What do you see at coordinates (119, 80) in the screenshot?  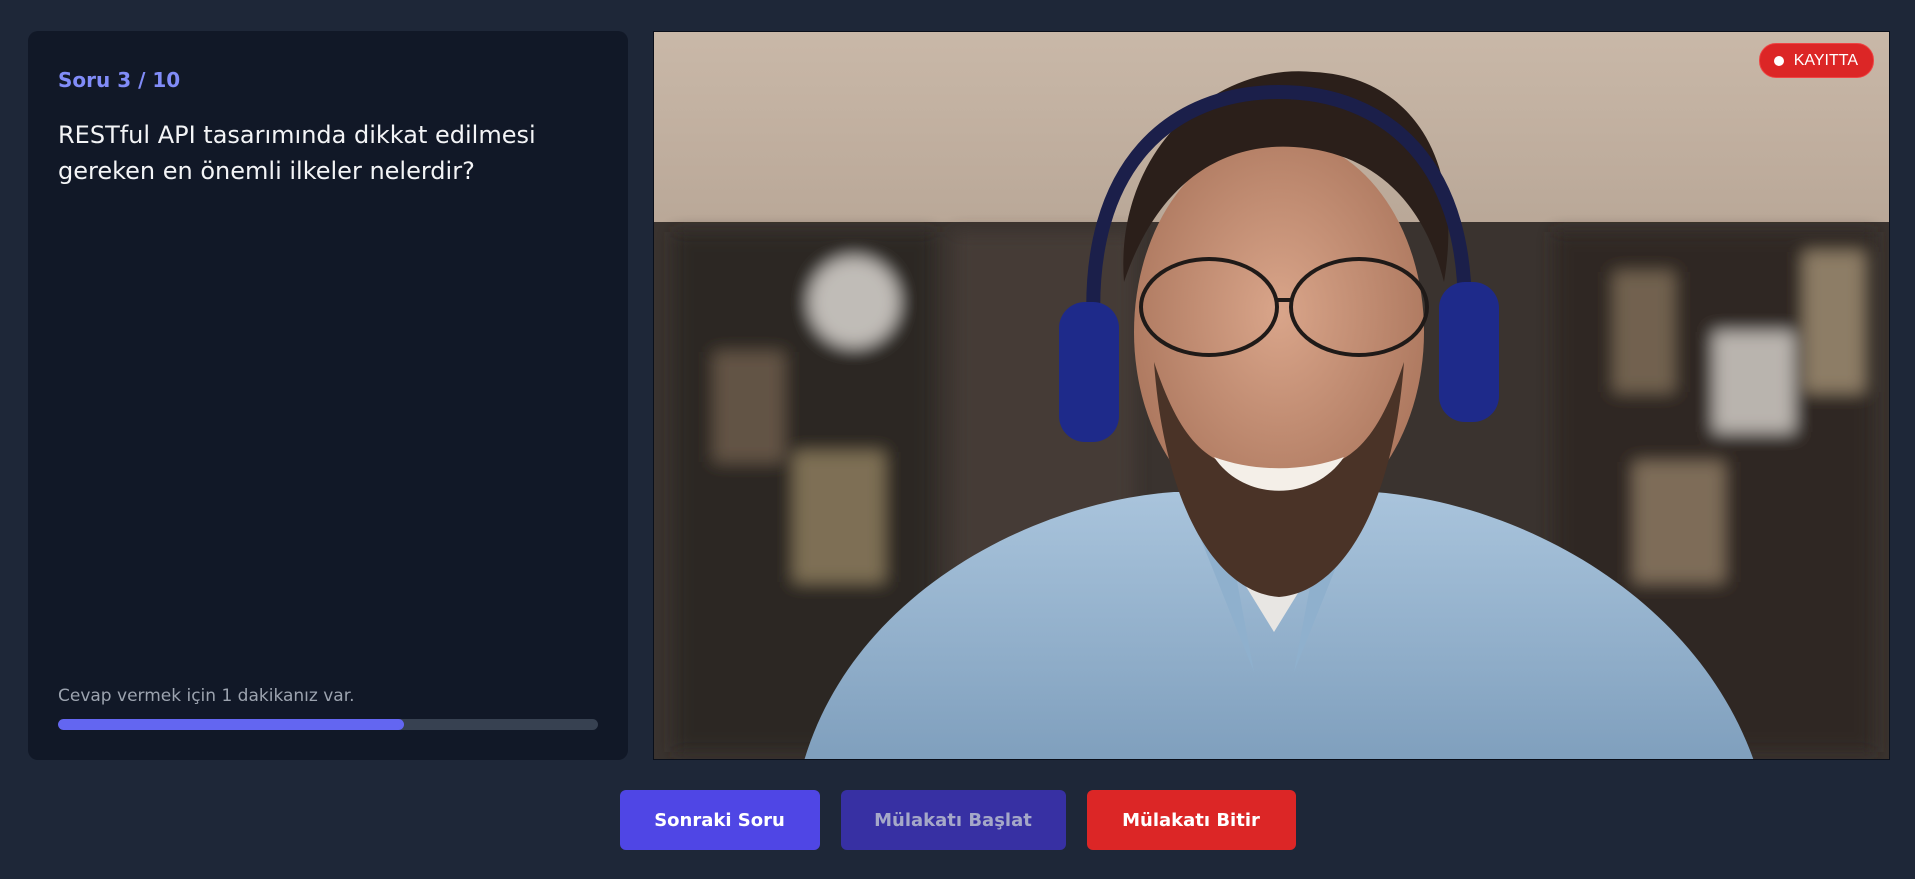 I see `question-counter: Soru 3 / 10` at bounding box center [119, 80].